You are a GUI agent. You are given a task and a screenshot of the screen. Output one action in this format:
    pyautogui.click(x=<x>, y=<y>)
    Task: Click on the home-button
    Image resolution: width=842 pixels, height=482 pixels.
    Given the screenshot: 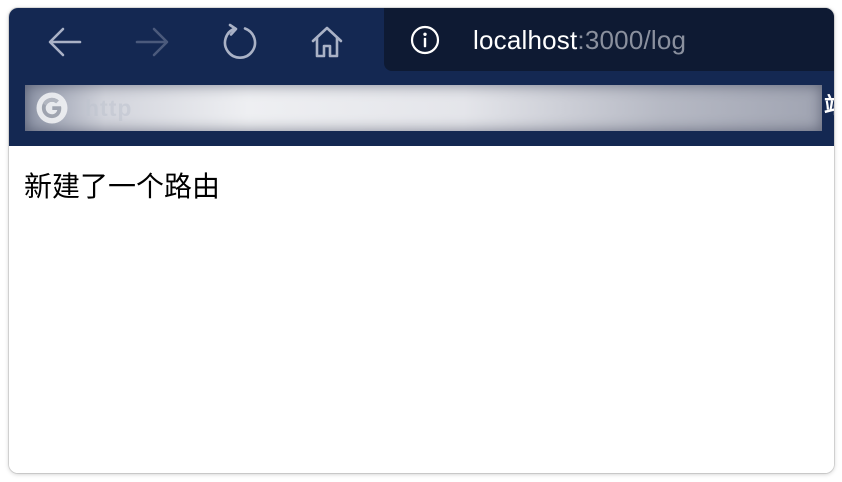 What is the action you would take?
    pyautogui.click(x=327, y=42)
    